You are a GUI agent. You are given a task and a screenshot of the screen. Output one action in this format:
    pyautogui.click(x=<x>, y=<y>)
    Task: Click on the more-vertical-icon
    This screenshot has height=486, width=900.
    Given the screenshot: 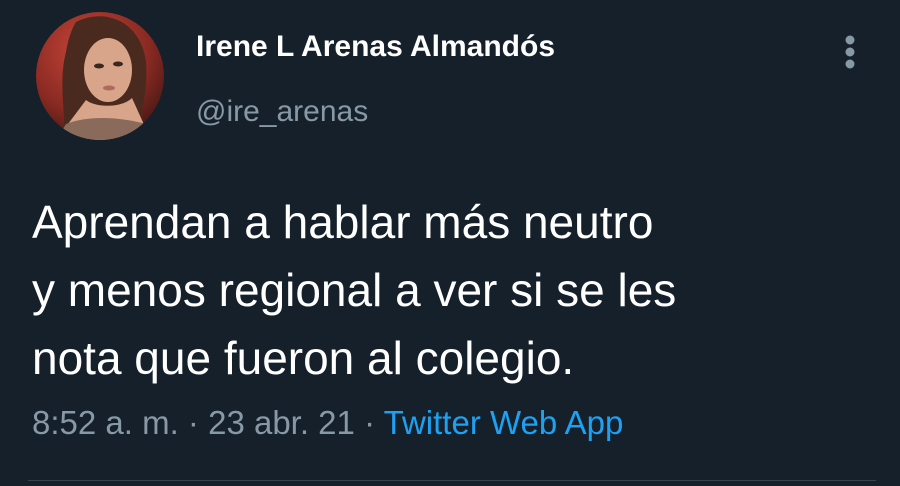 What is the action you would take?
    pyautogui.click(x=850, y=52)
    